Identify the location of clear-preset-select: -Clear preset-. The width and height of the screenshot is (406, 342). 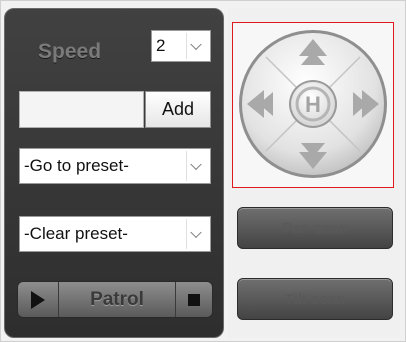
(115, 234).